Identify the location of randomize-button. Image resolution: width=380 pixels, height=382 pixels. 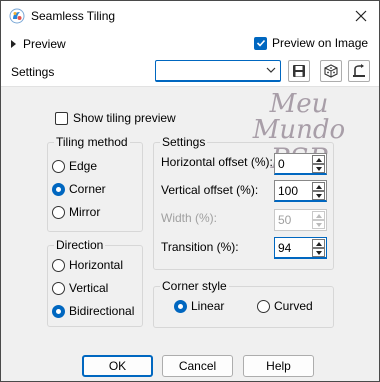
(331, 71).